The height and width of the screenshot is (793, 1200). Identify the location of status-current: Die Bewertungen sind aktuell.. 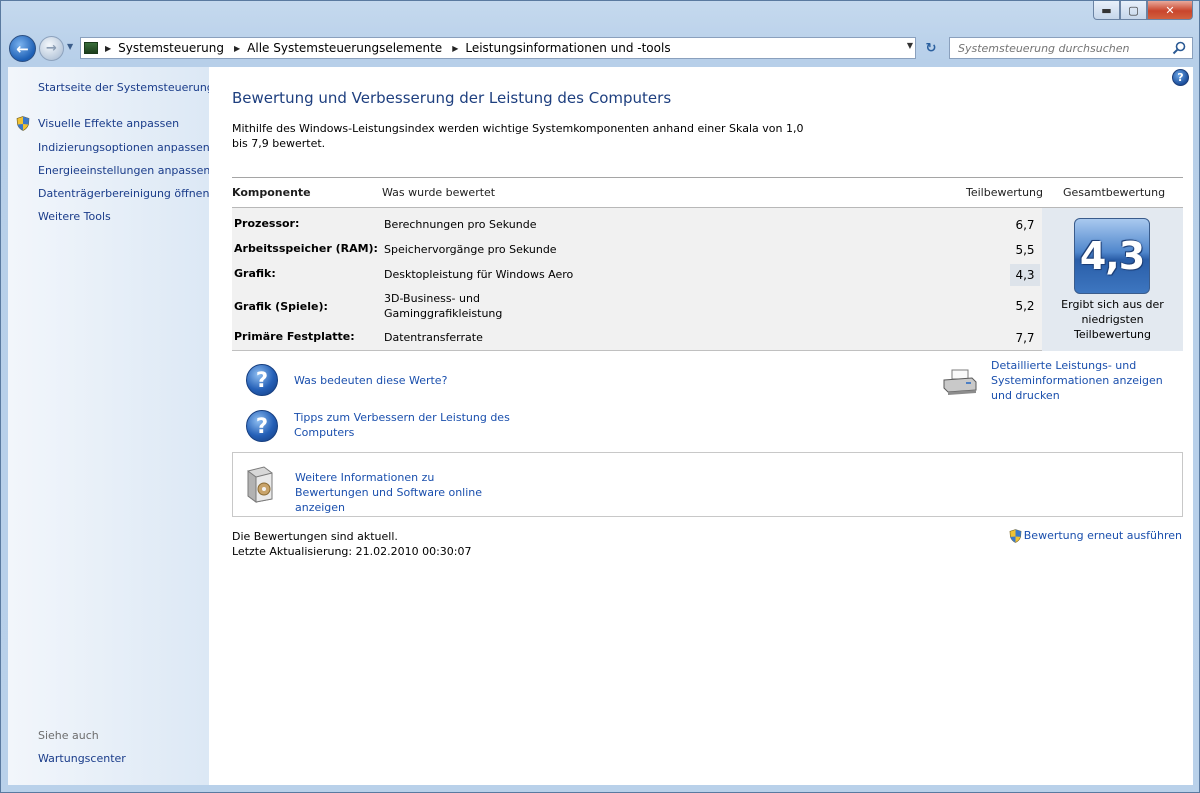
(315, 536).